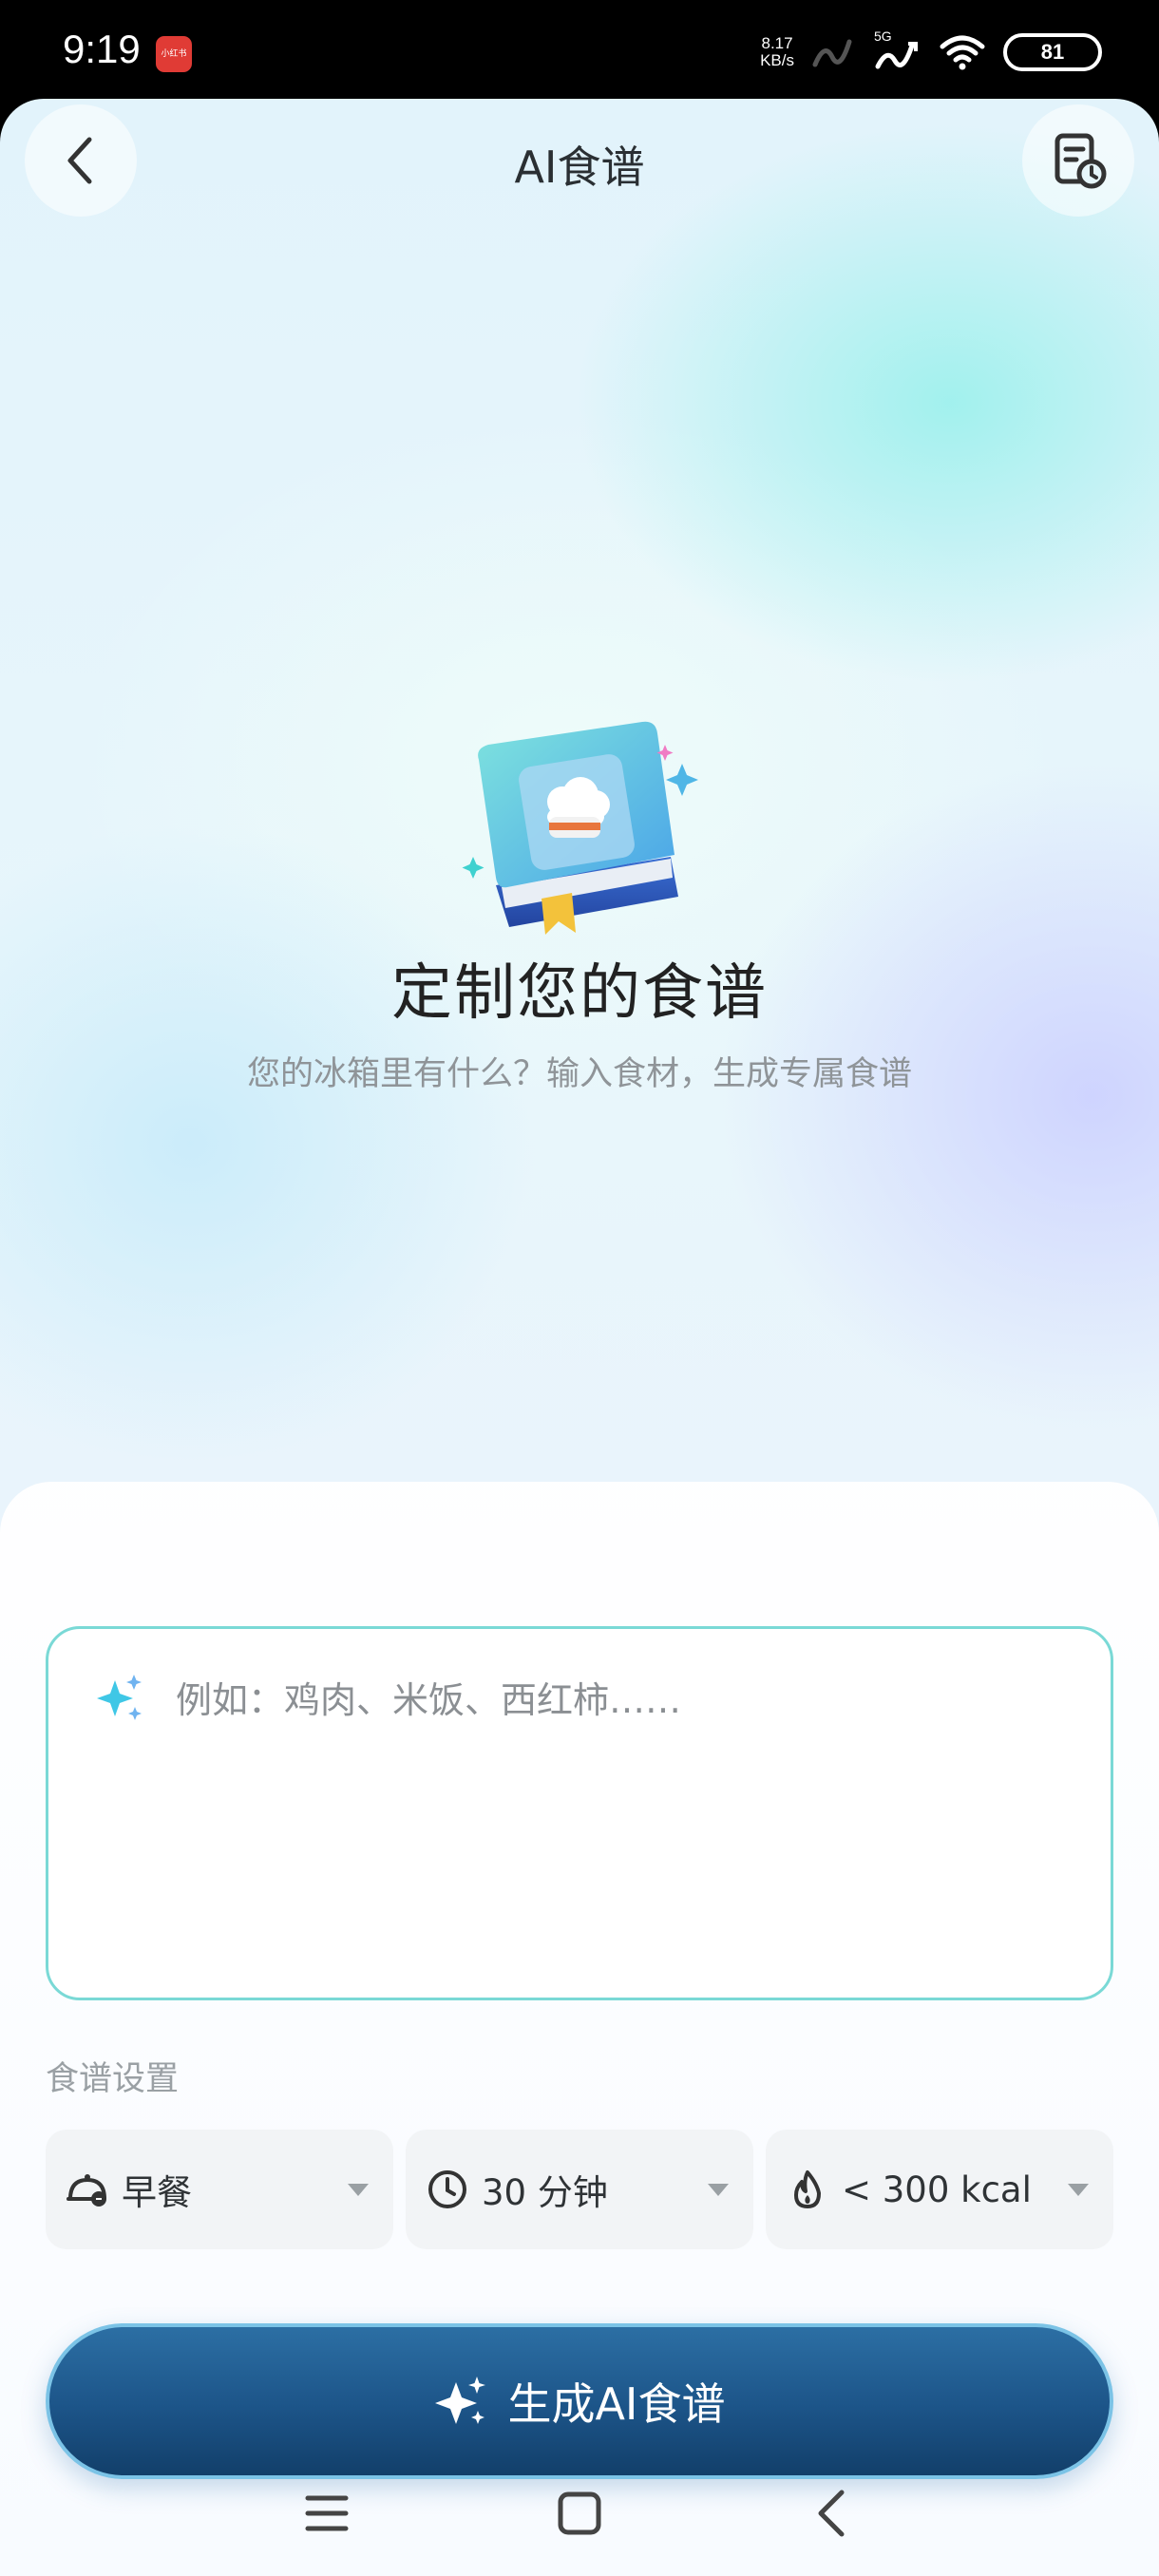 The width and height of the screenshot is (1159, 2576). Describe the element at coordinates (579, 1074) in the screenshot. I see `hero-subtitle: 您的冰箱里有什么？输入食材，生成专属食谱` at that location.